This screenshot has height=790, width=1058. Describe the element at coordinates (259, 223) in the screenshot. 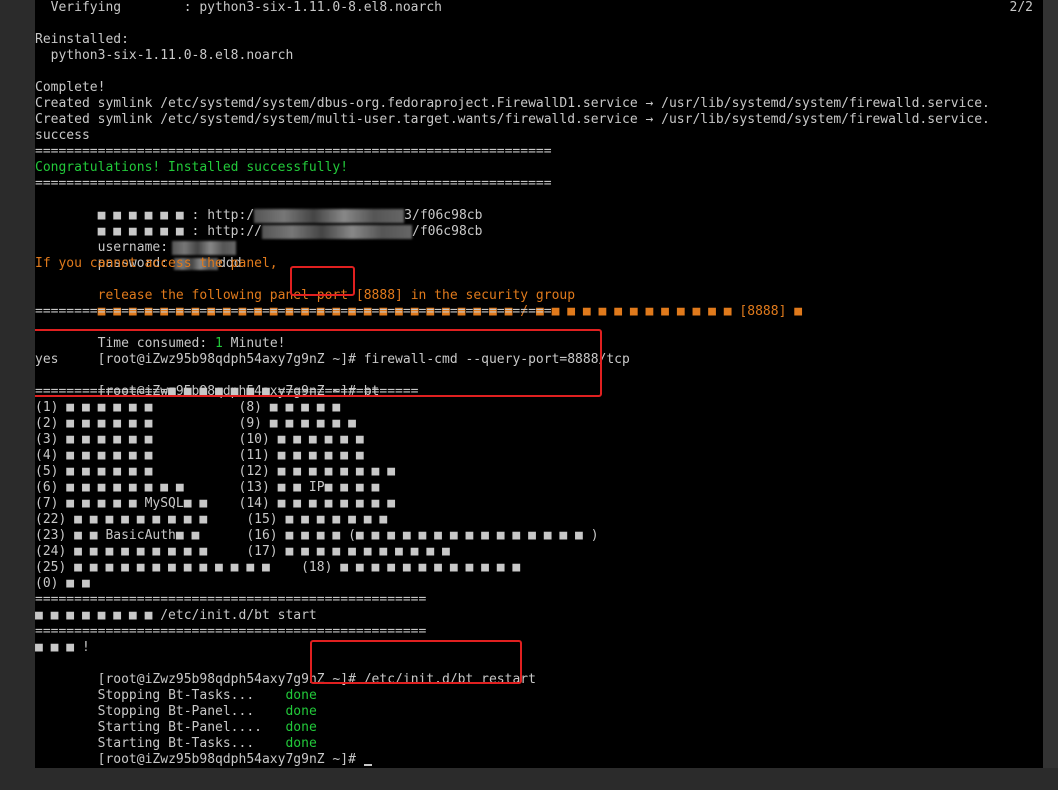

I see `panel-url-internal: ■ ■ ■ ■ ■ ■ : http:///f06c98cb` at that location.